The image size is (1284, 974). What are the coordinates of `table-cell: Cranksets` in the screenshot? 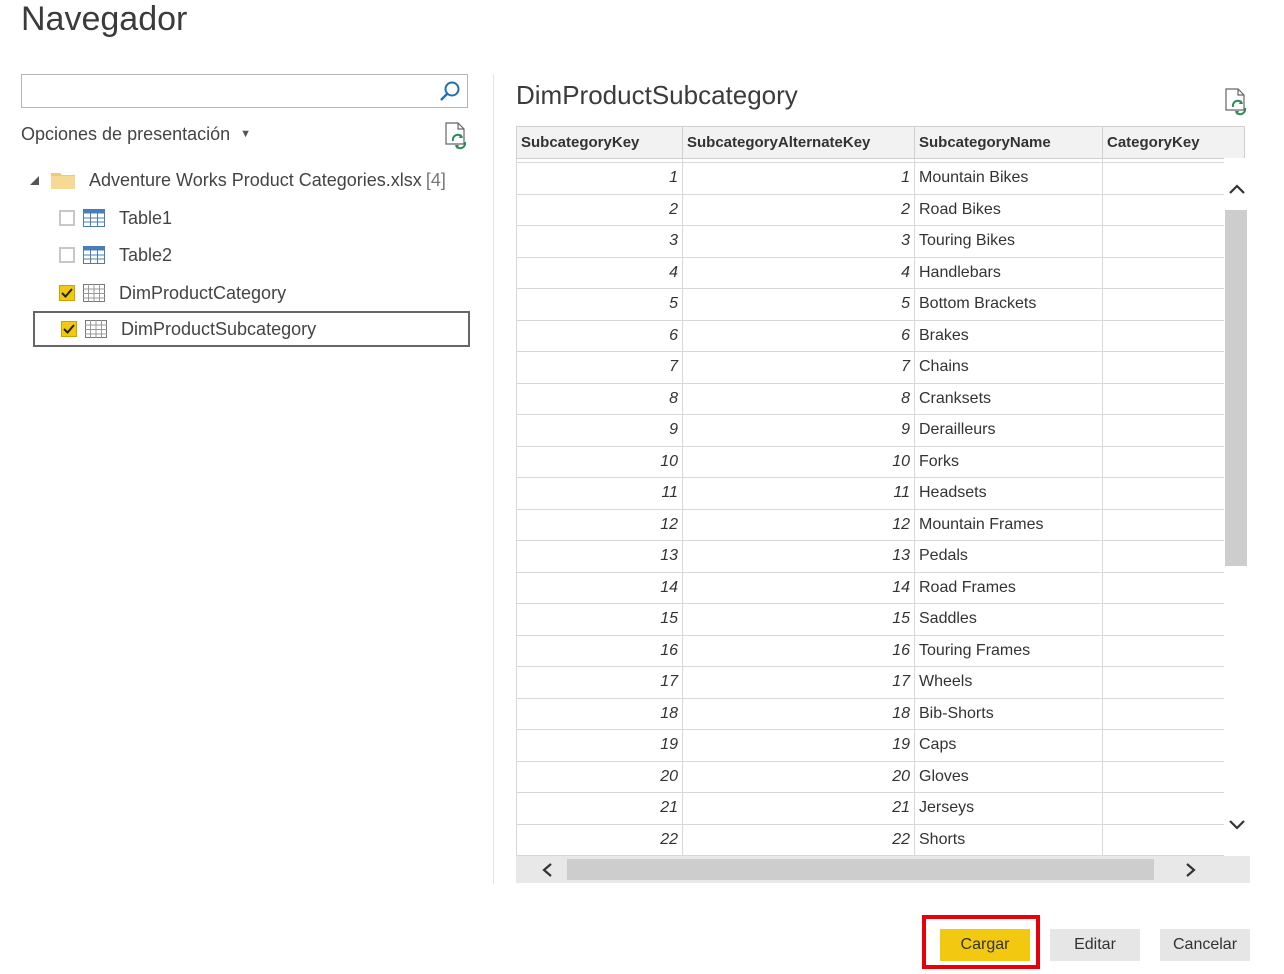 It's located at (1008, 398).